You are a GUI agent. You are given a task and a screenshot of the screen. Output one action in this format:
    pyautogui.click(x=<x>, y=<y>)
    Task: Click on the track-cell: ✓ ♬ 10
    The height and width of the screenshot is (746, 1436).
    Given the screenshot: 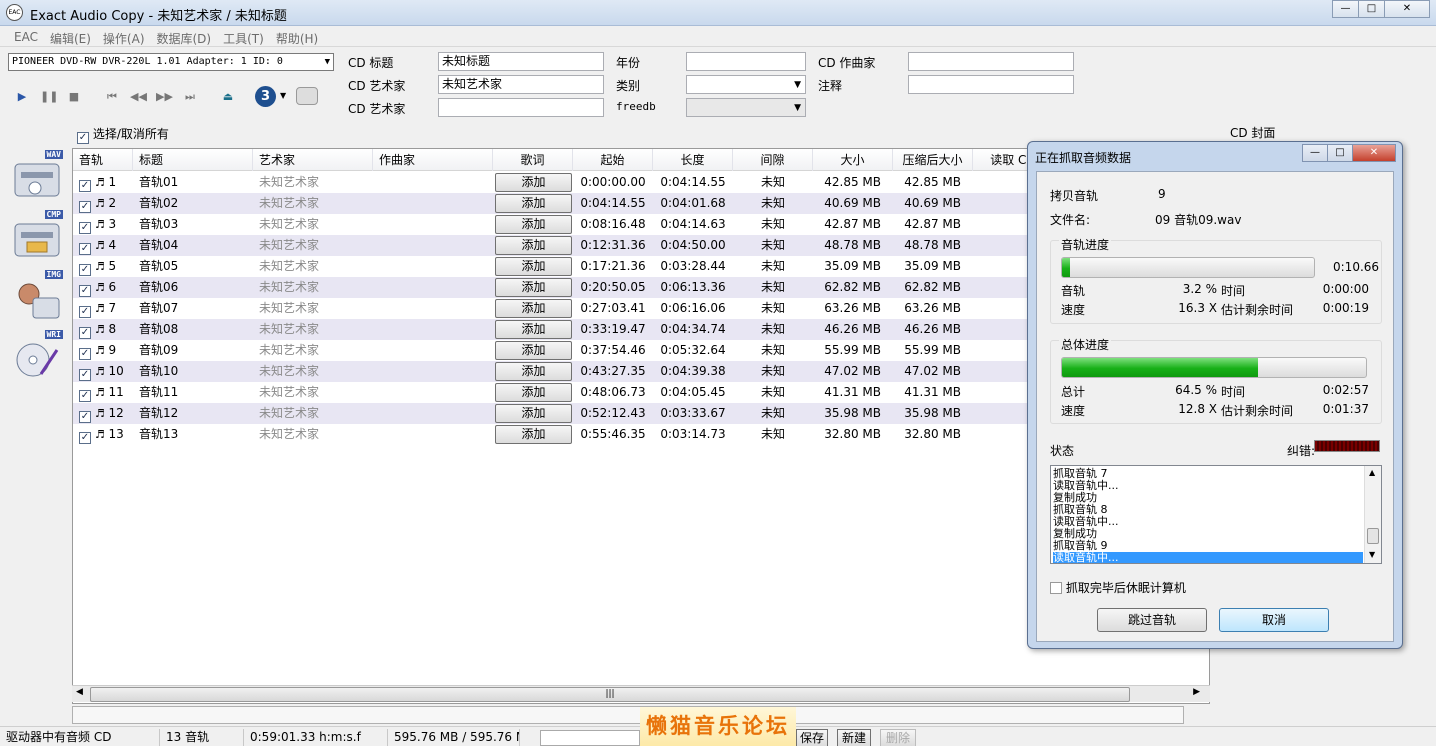 What is the action you would take?
    pyautogui.click(x=106, y=371)
    